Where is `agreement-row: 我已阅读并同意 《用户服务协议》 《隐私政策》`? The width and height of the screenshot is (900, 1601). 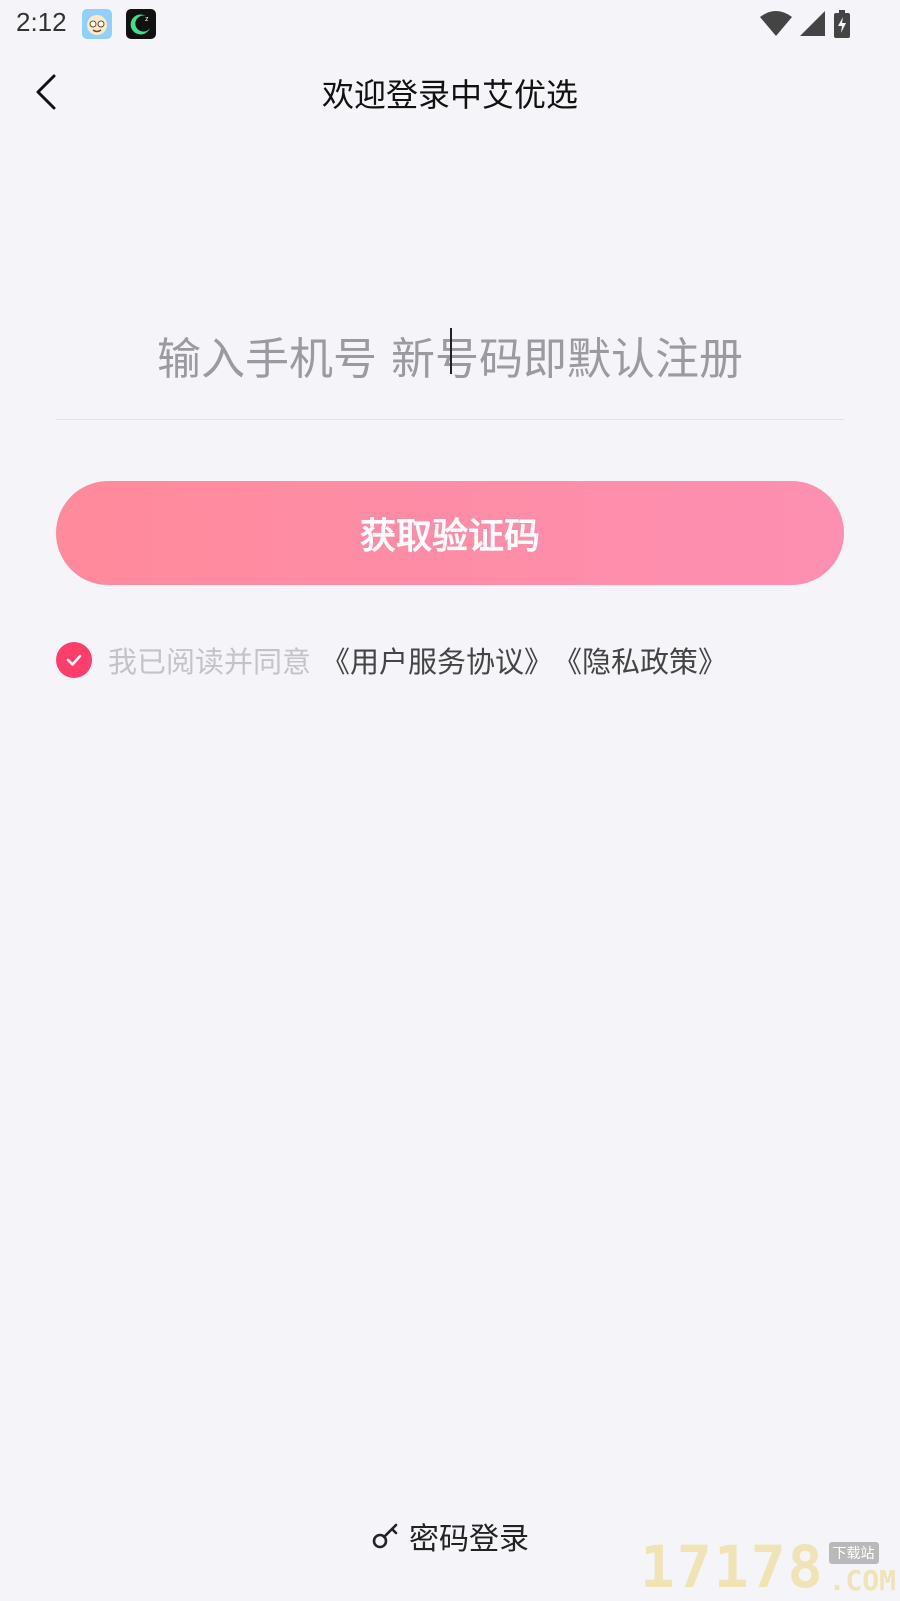
agreement-row: 我已阅读并同意 《用户服务协议》 《隐私政策》 is located at coordinates (391, 660).